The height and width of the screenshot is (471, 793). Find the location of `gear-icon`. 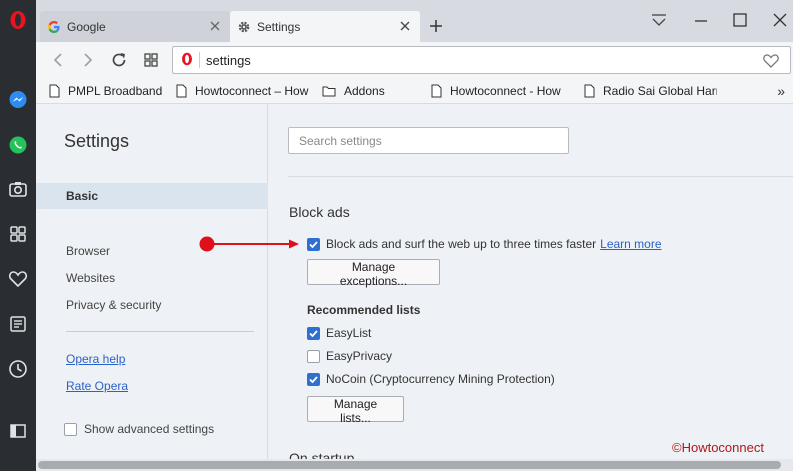

gear-icon is located at coordinates (244, 27).